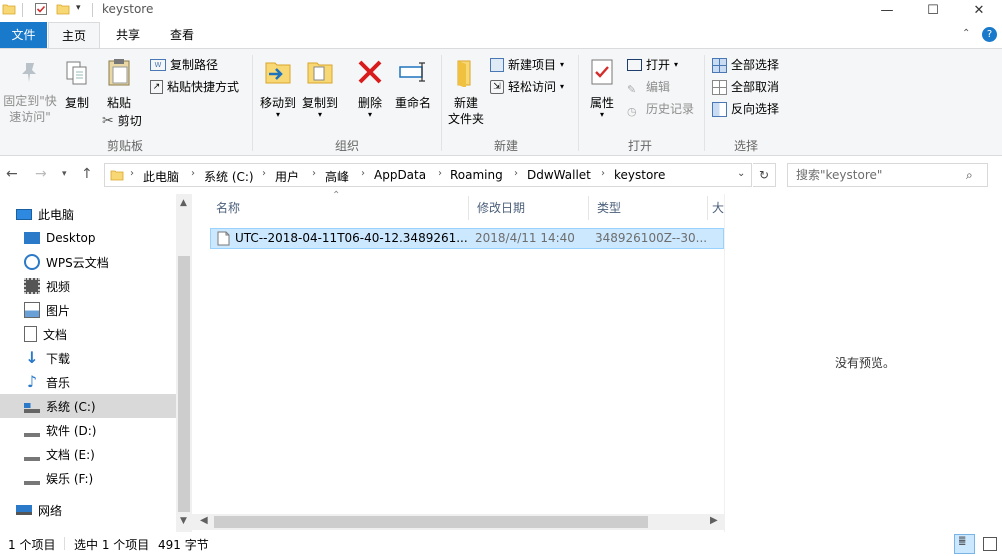 The width and height of the screenshot is (1002, 556). I want to click on select-all-button: 全部选择, so click(745, 65).